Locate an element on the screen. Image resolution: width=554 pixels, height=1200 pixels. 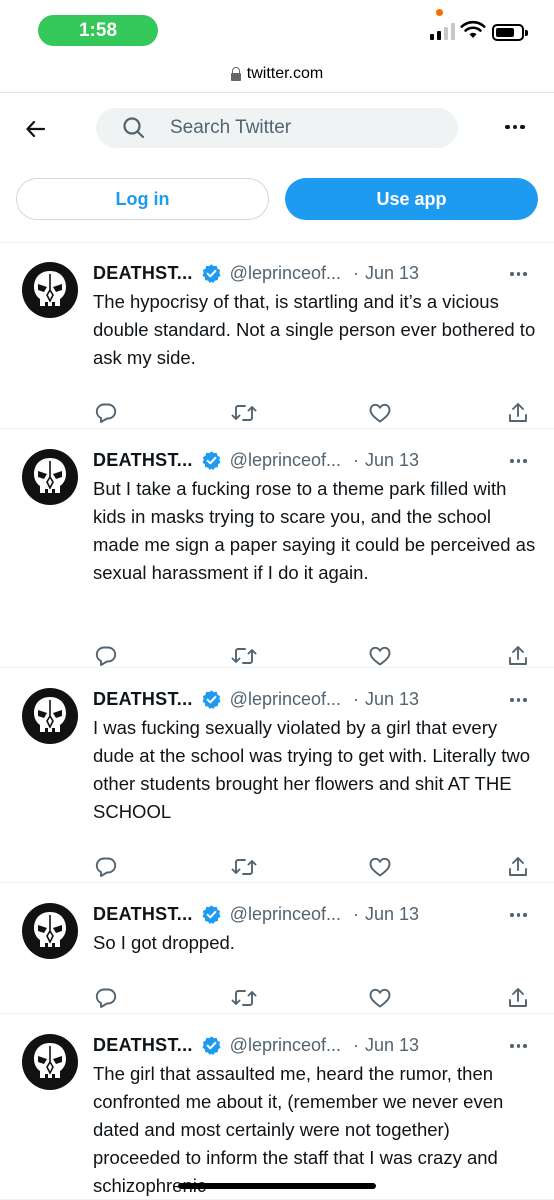
back-button is located at coordinates (36, 129).